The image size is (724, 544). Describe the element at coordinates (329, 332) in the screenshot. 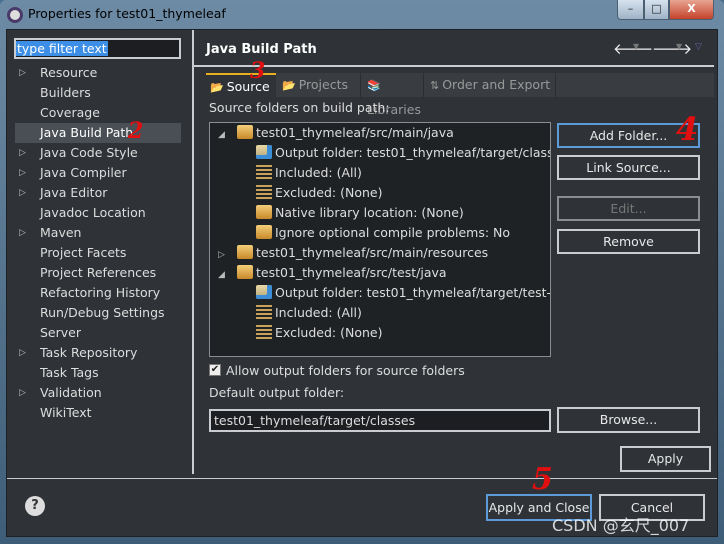

I see `tree-node-label: Excluded: (None)` at that location.